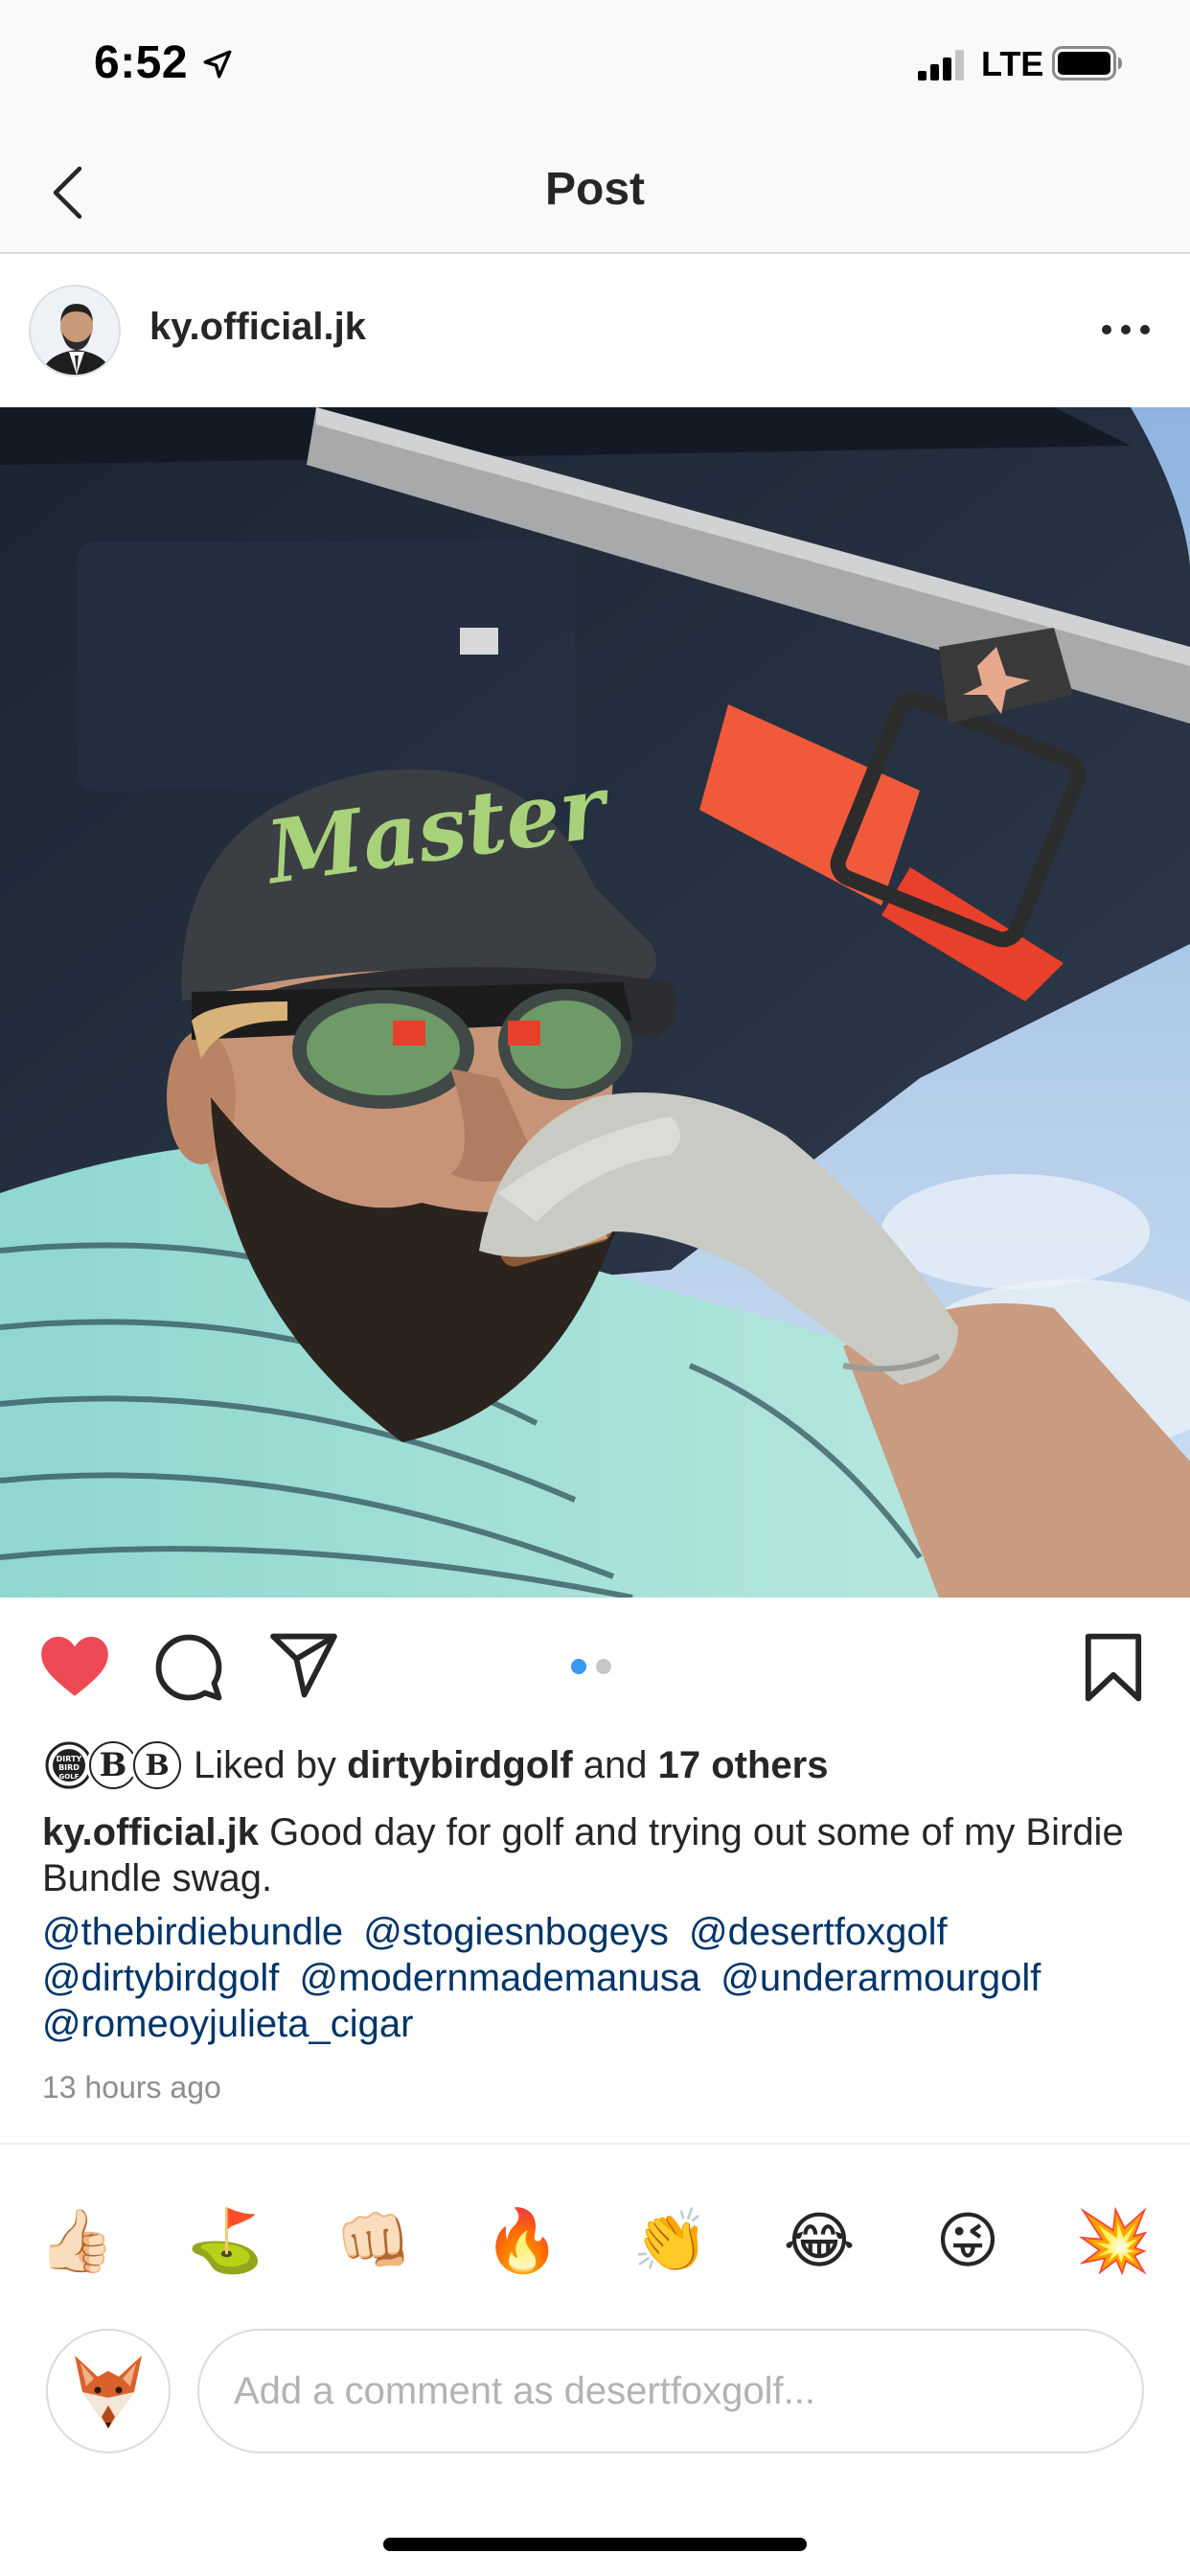 The image size is (1190, 2576). I want to click on status-time: 6:52, so click(141, 63).